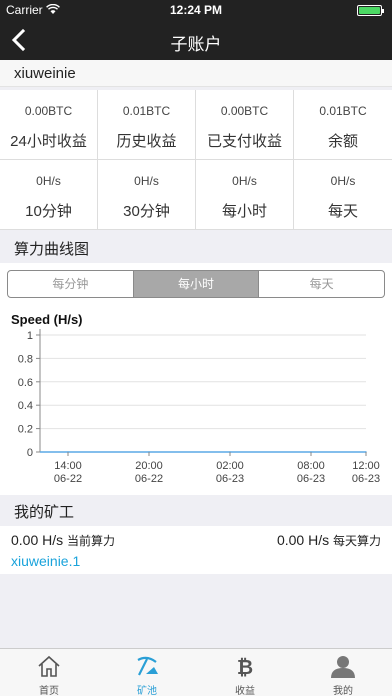 The height and width of the screenshot is (696, 392). I want to click on current-hashrate: 0.00 H/s 当前算力, so click(63, 540).